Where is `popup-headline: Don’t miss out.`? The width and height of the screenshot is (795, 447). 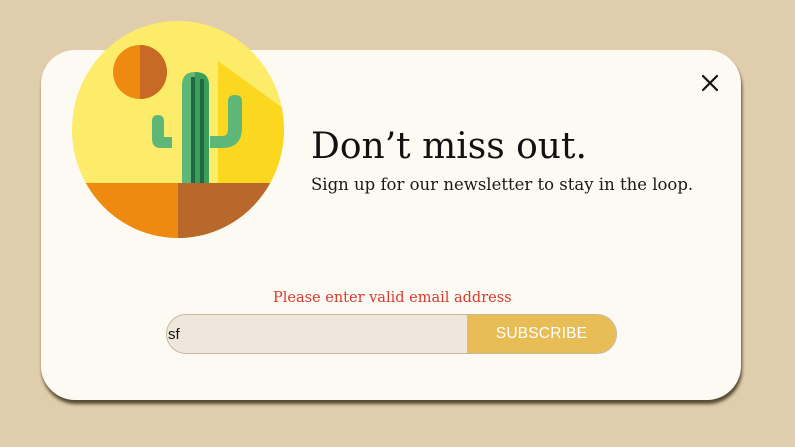 popup-headline: Don’t miss out. is located at coordinates (449, 146).